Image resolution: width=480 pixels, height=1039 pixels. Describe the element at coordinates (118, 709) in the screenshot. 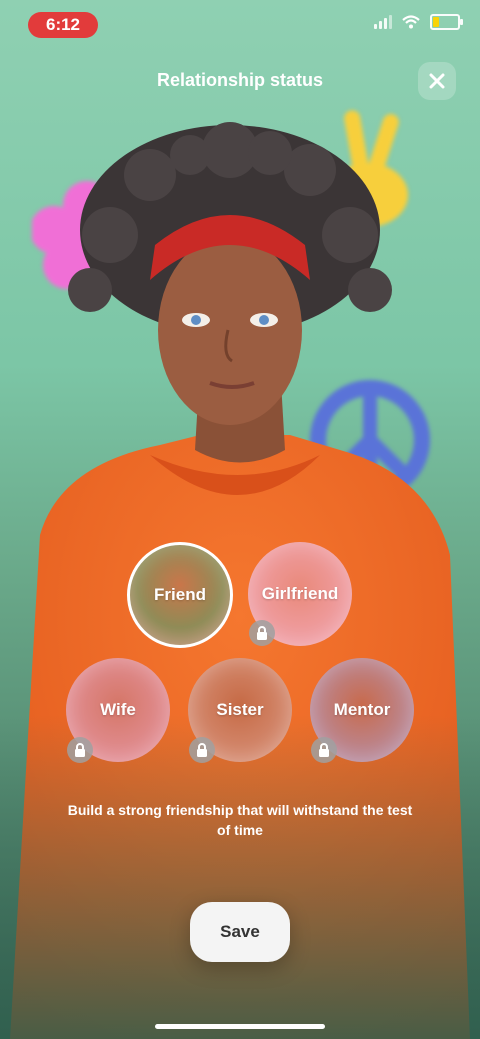

I see `option-label: Wife` at that location.